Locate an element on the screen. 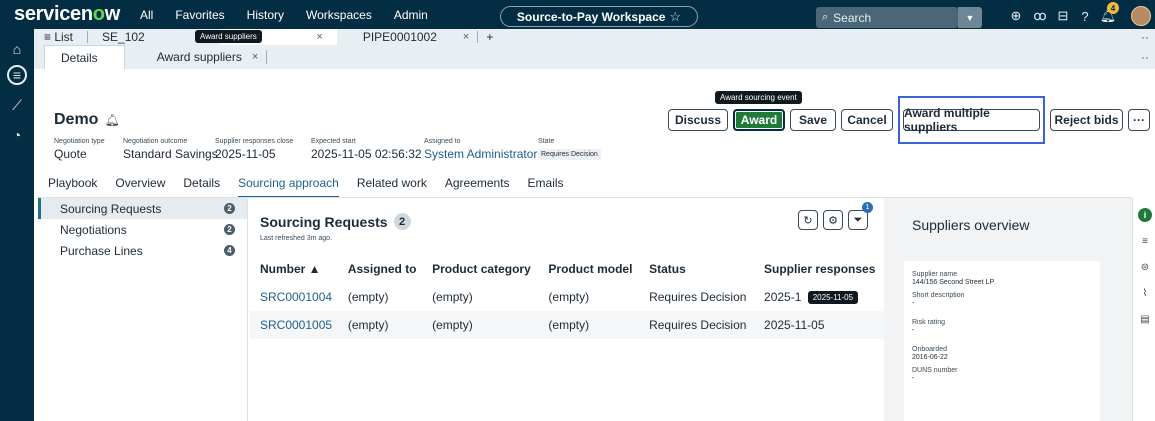 The height and width of the screenshot is (421, 1155). tab-list: ≡ List is located at coordinates (58, 37).